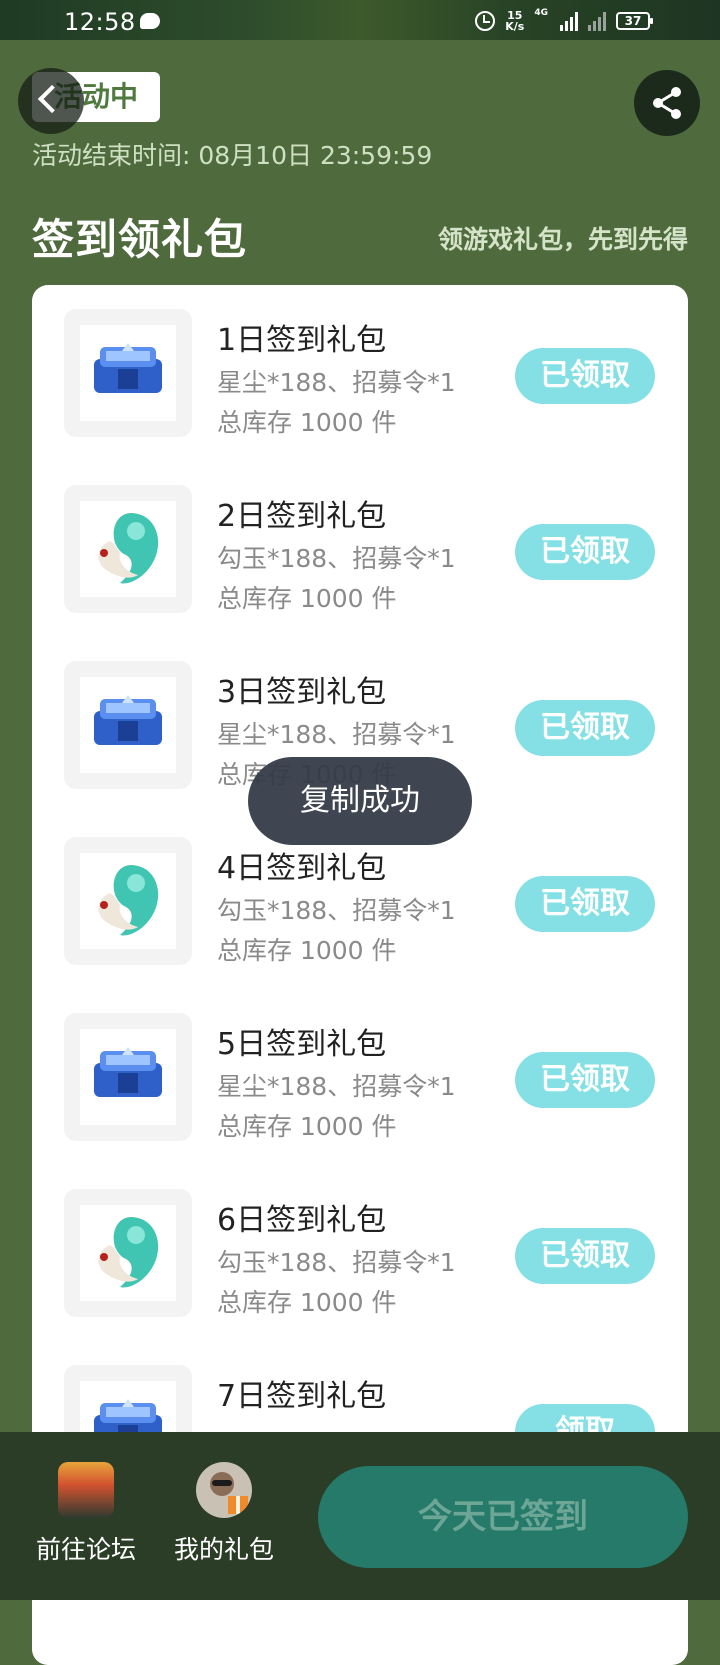 Image resolution: width=720 pixels, height=1665 pixels. What do you see at coordinates (597, 21) in the screenshot?
I see `signal-strength-sim2-icon` at bounding box center [597, 21].